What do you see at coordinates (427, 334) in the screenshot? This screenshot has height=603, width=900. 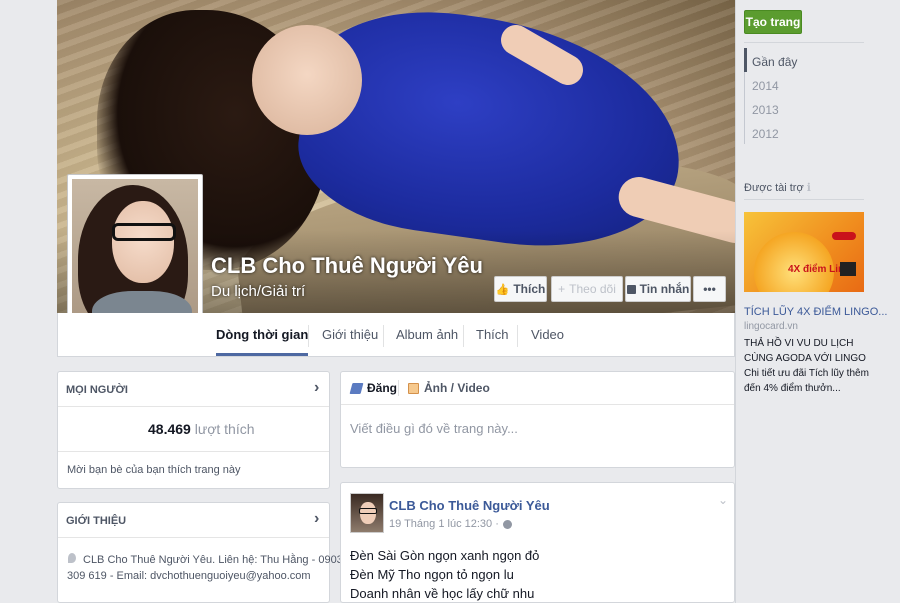 I see `tab-photos: Album ảnh` at bounding box center [427, 334].